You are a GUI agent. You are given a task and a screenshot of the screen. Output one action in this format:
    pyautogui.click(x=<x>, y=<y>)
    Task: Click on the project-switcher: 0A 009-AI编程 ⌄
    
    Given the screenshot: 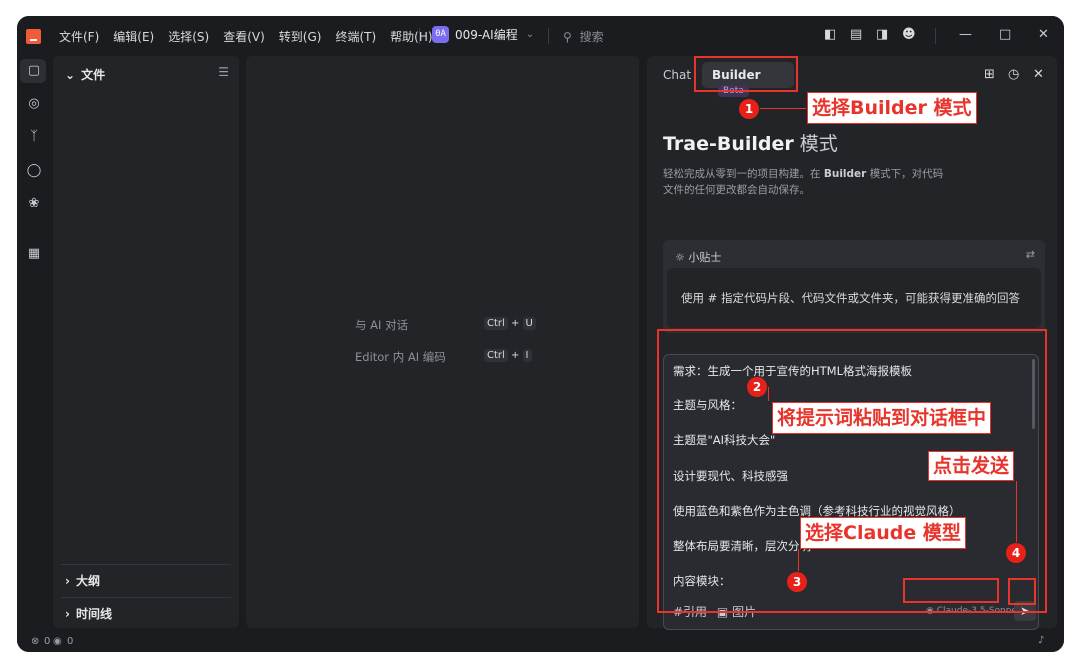 What is the action you would take?
    pyautogui.click(x=483, y=34)
    